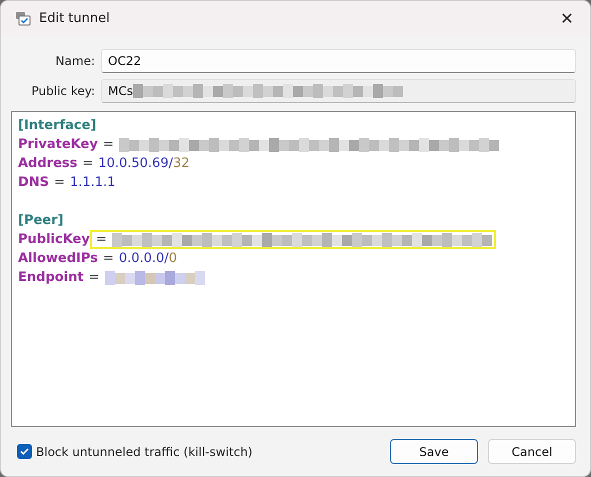 Image resolution: width=591 pixels, height=477 pixels. I want to click on config-key: AllowedIPs, so click(58, 258).